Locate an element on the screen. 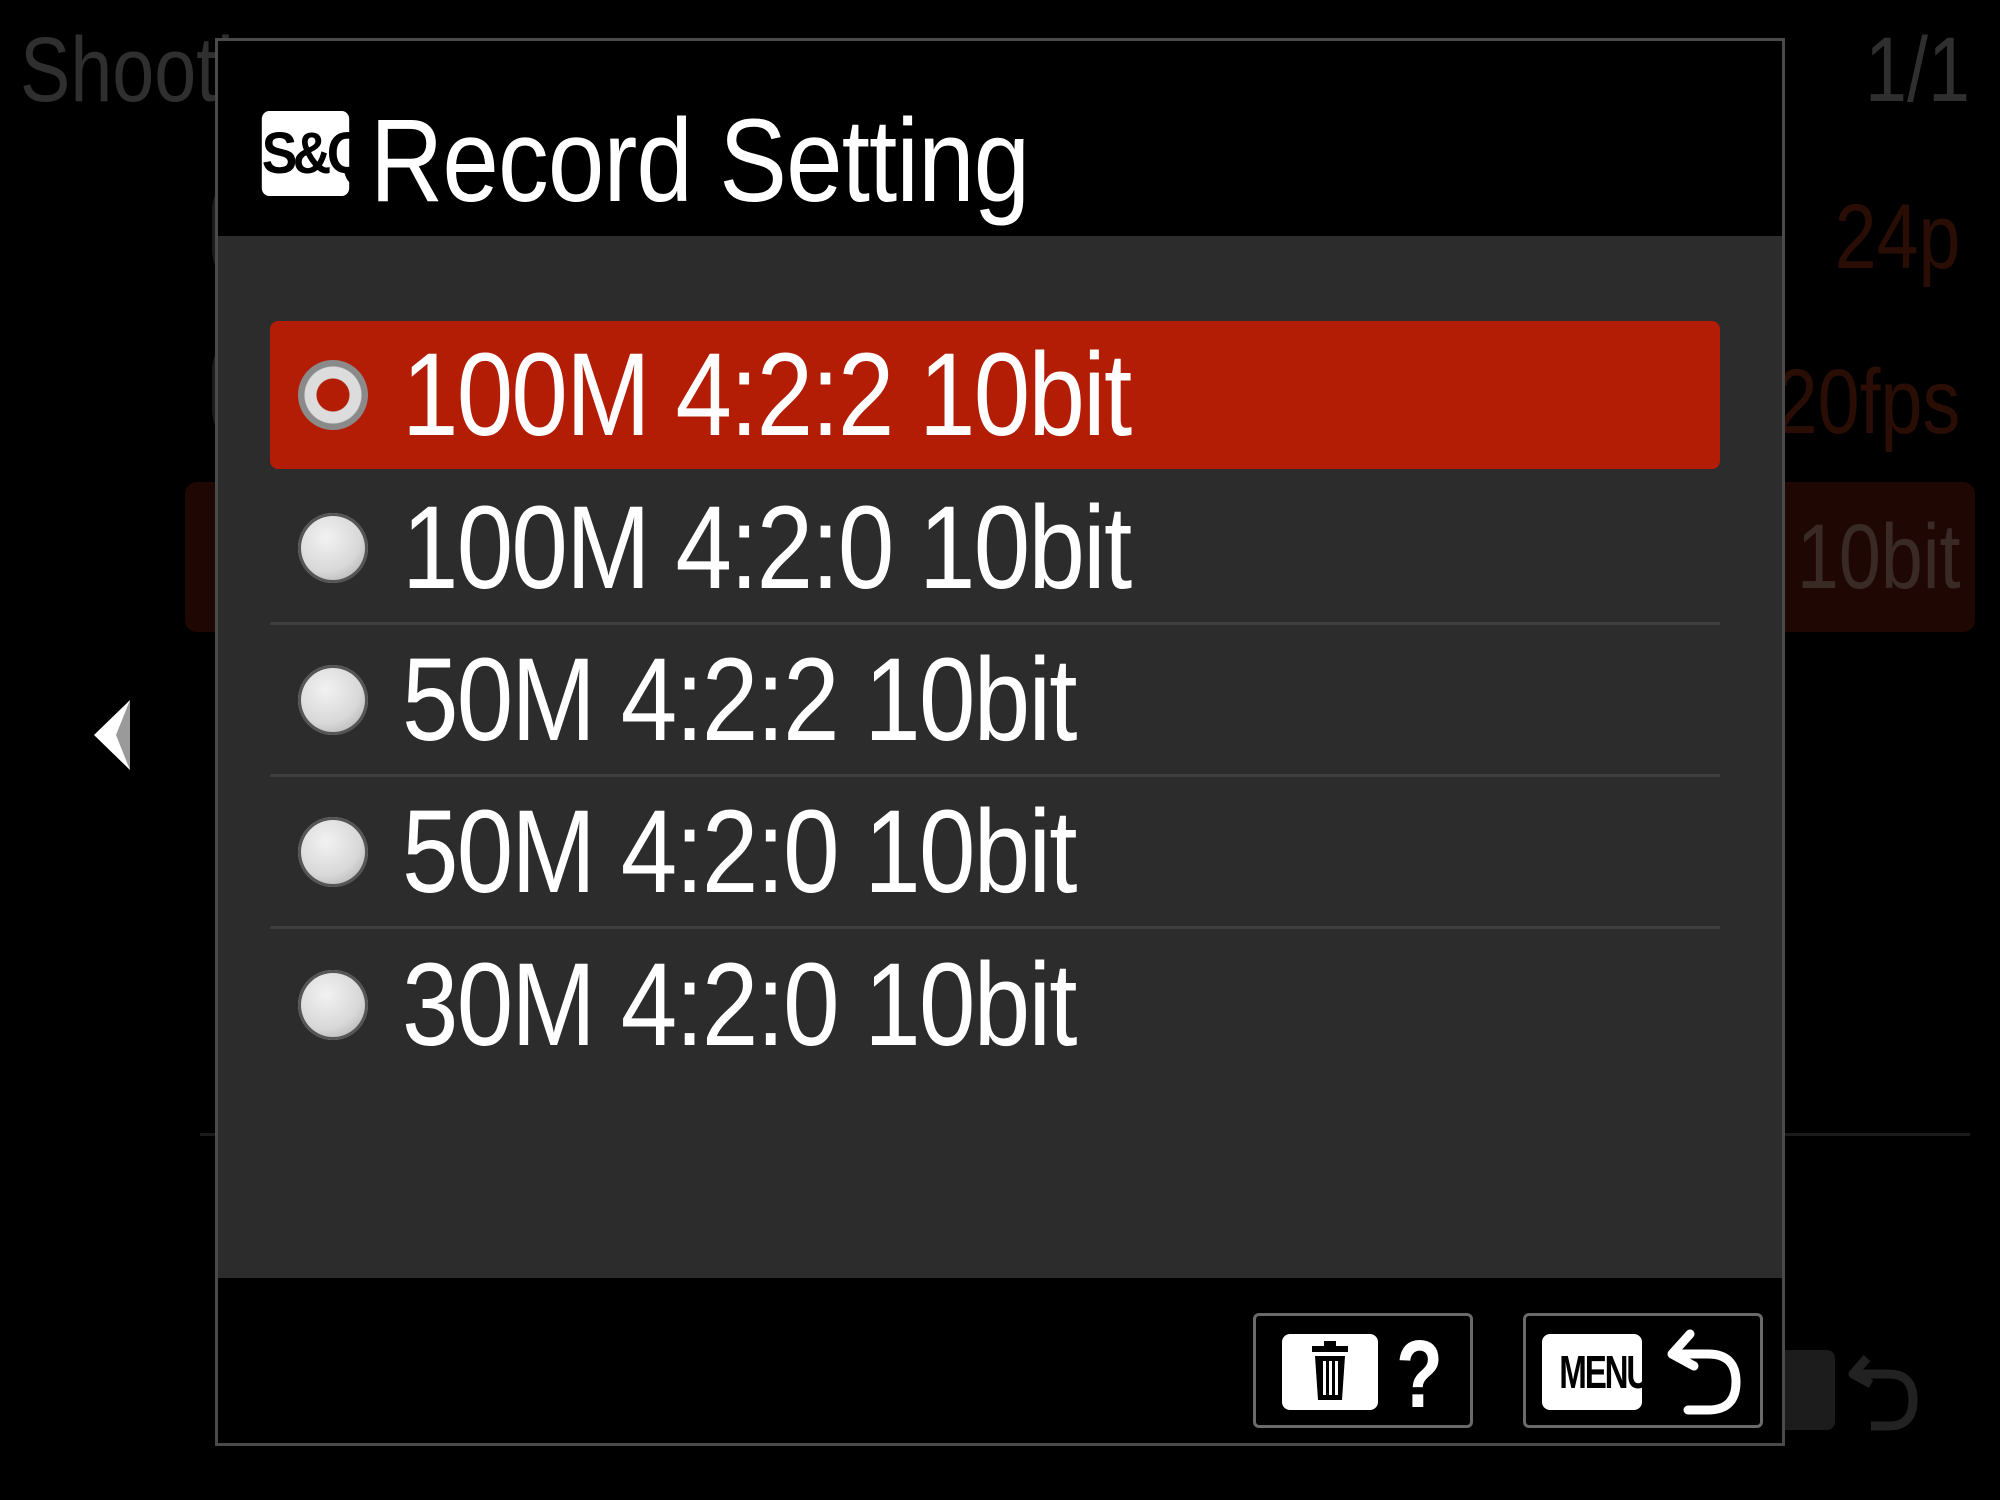  option-50m-420-10bit: 50M 4:2:0 10bit is located at coordinates (995, 853).